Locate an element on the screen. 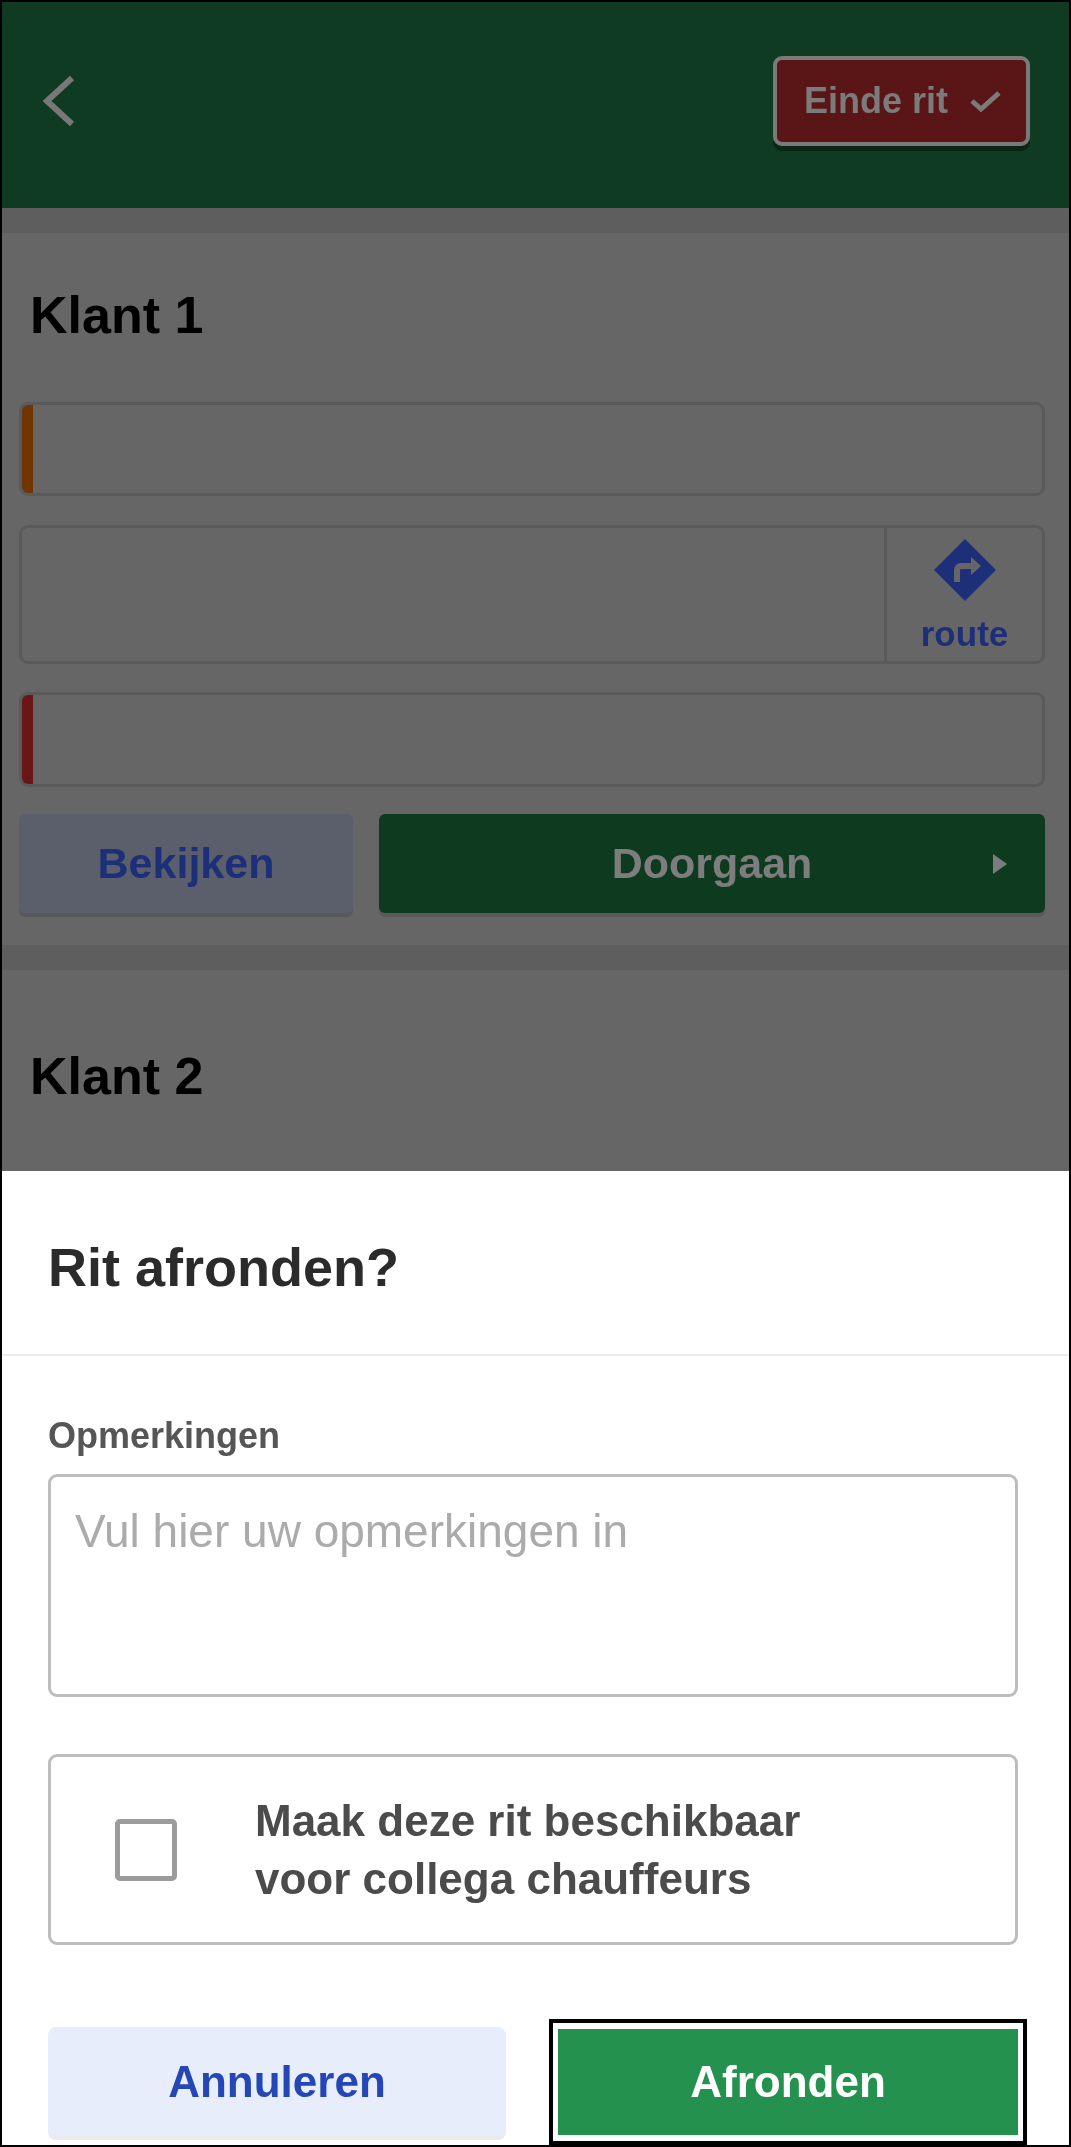 The width and height of the screenshot is (1071, 2147). caret-right-icon is located at coordinates (1000, 863).